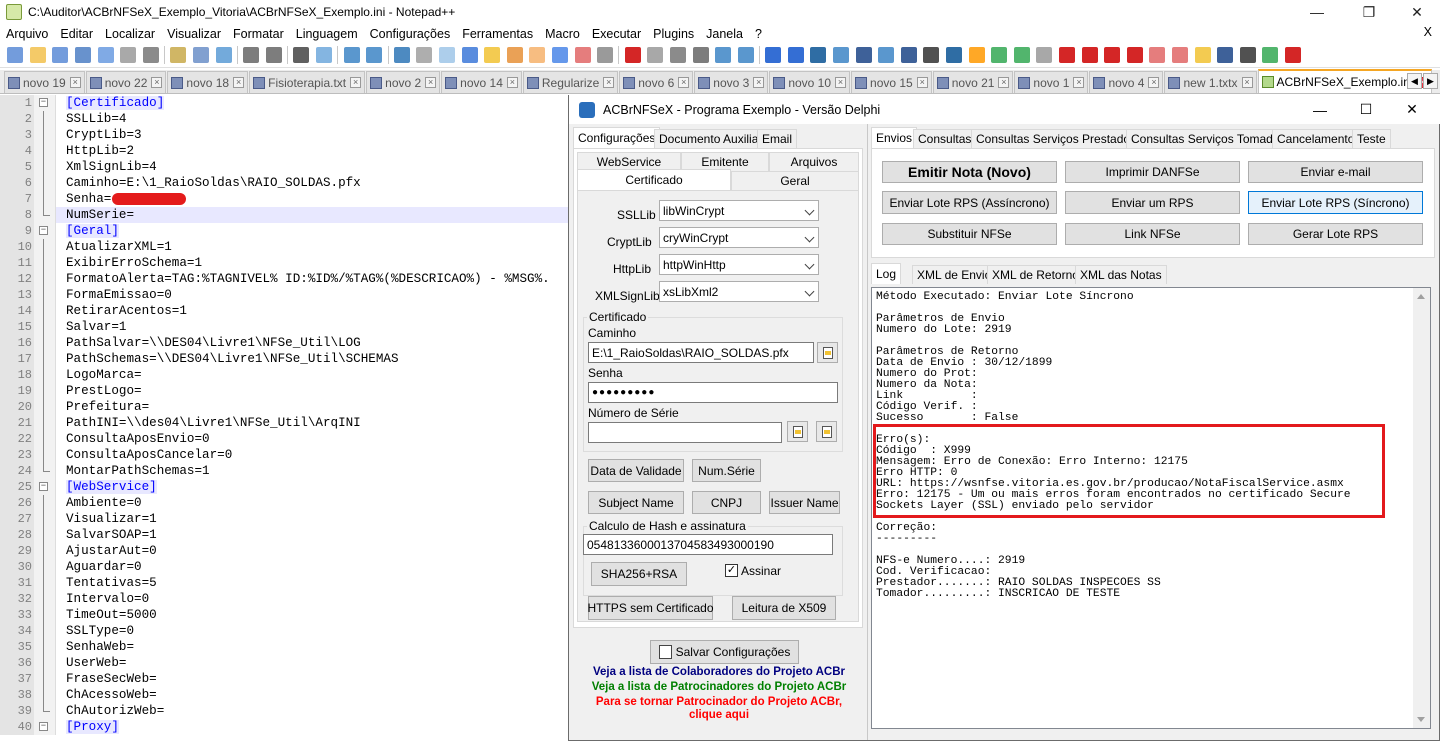  I want to click on menu-plugins: Plugins, so click(673, 34).